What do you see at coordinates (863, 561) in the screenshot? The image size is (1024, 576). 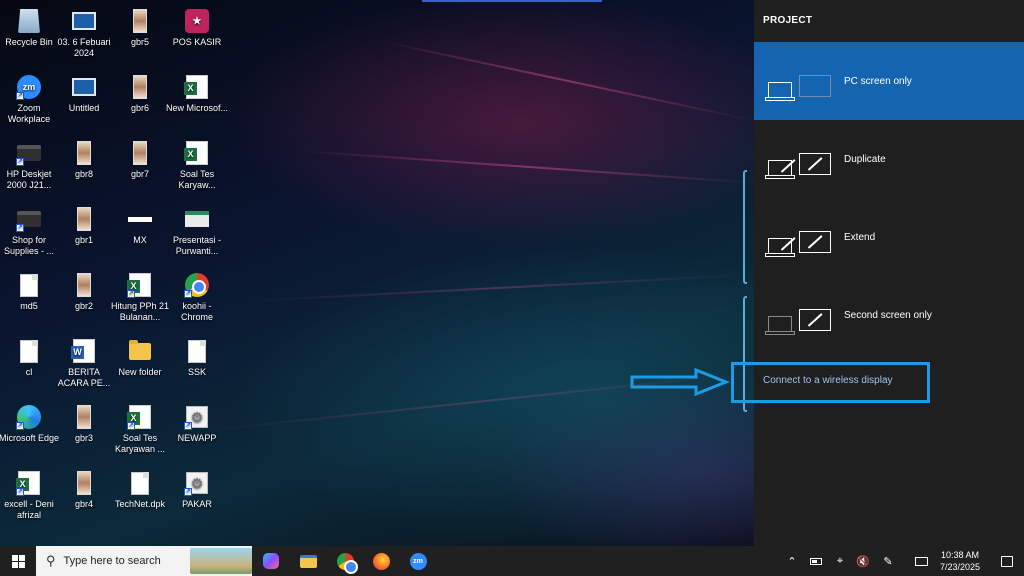 I see `volume-muted-icon: 🔇` at bounding box center [863, 561].